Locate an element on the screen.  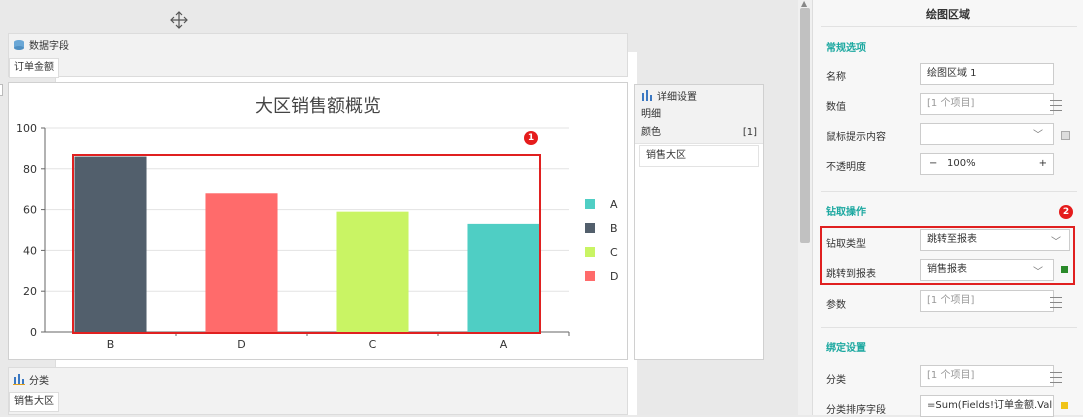
name-input: 绘图区域 1 is located at coordinates (987, 74).